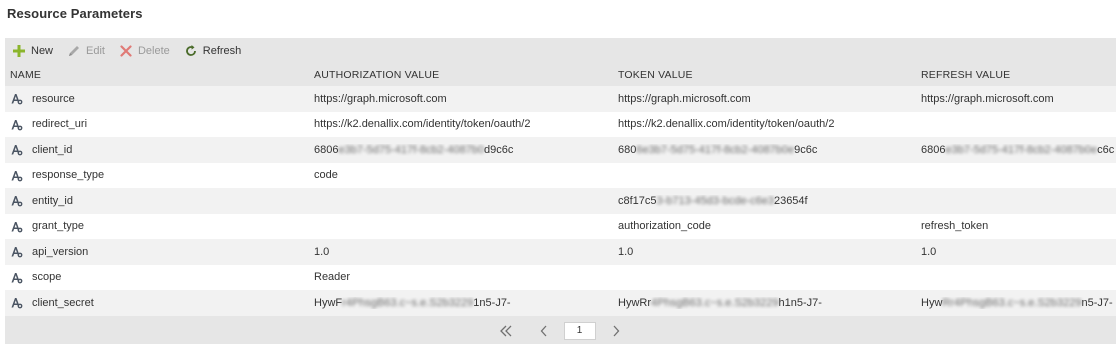 The image size is (1116, 345). I want to click on pager: 1, so click(560, 330).